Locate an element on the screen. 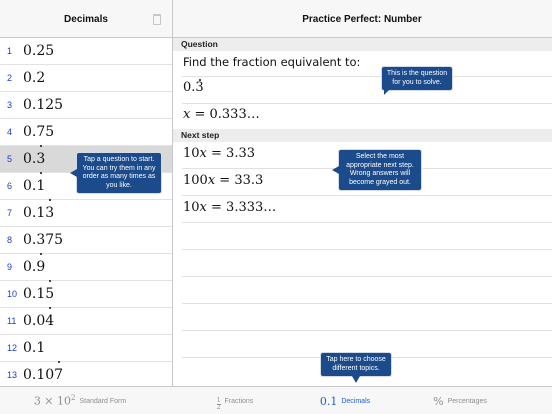 Image resolution: width=552 pixels, height=414 pixels. question-item-7: 7 0.13 is located at coordinates (86, 213).